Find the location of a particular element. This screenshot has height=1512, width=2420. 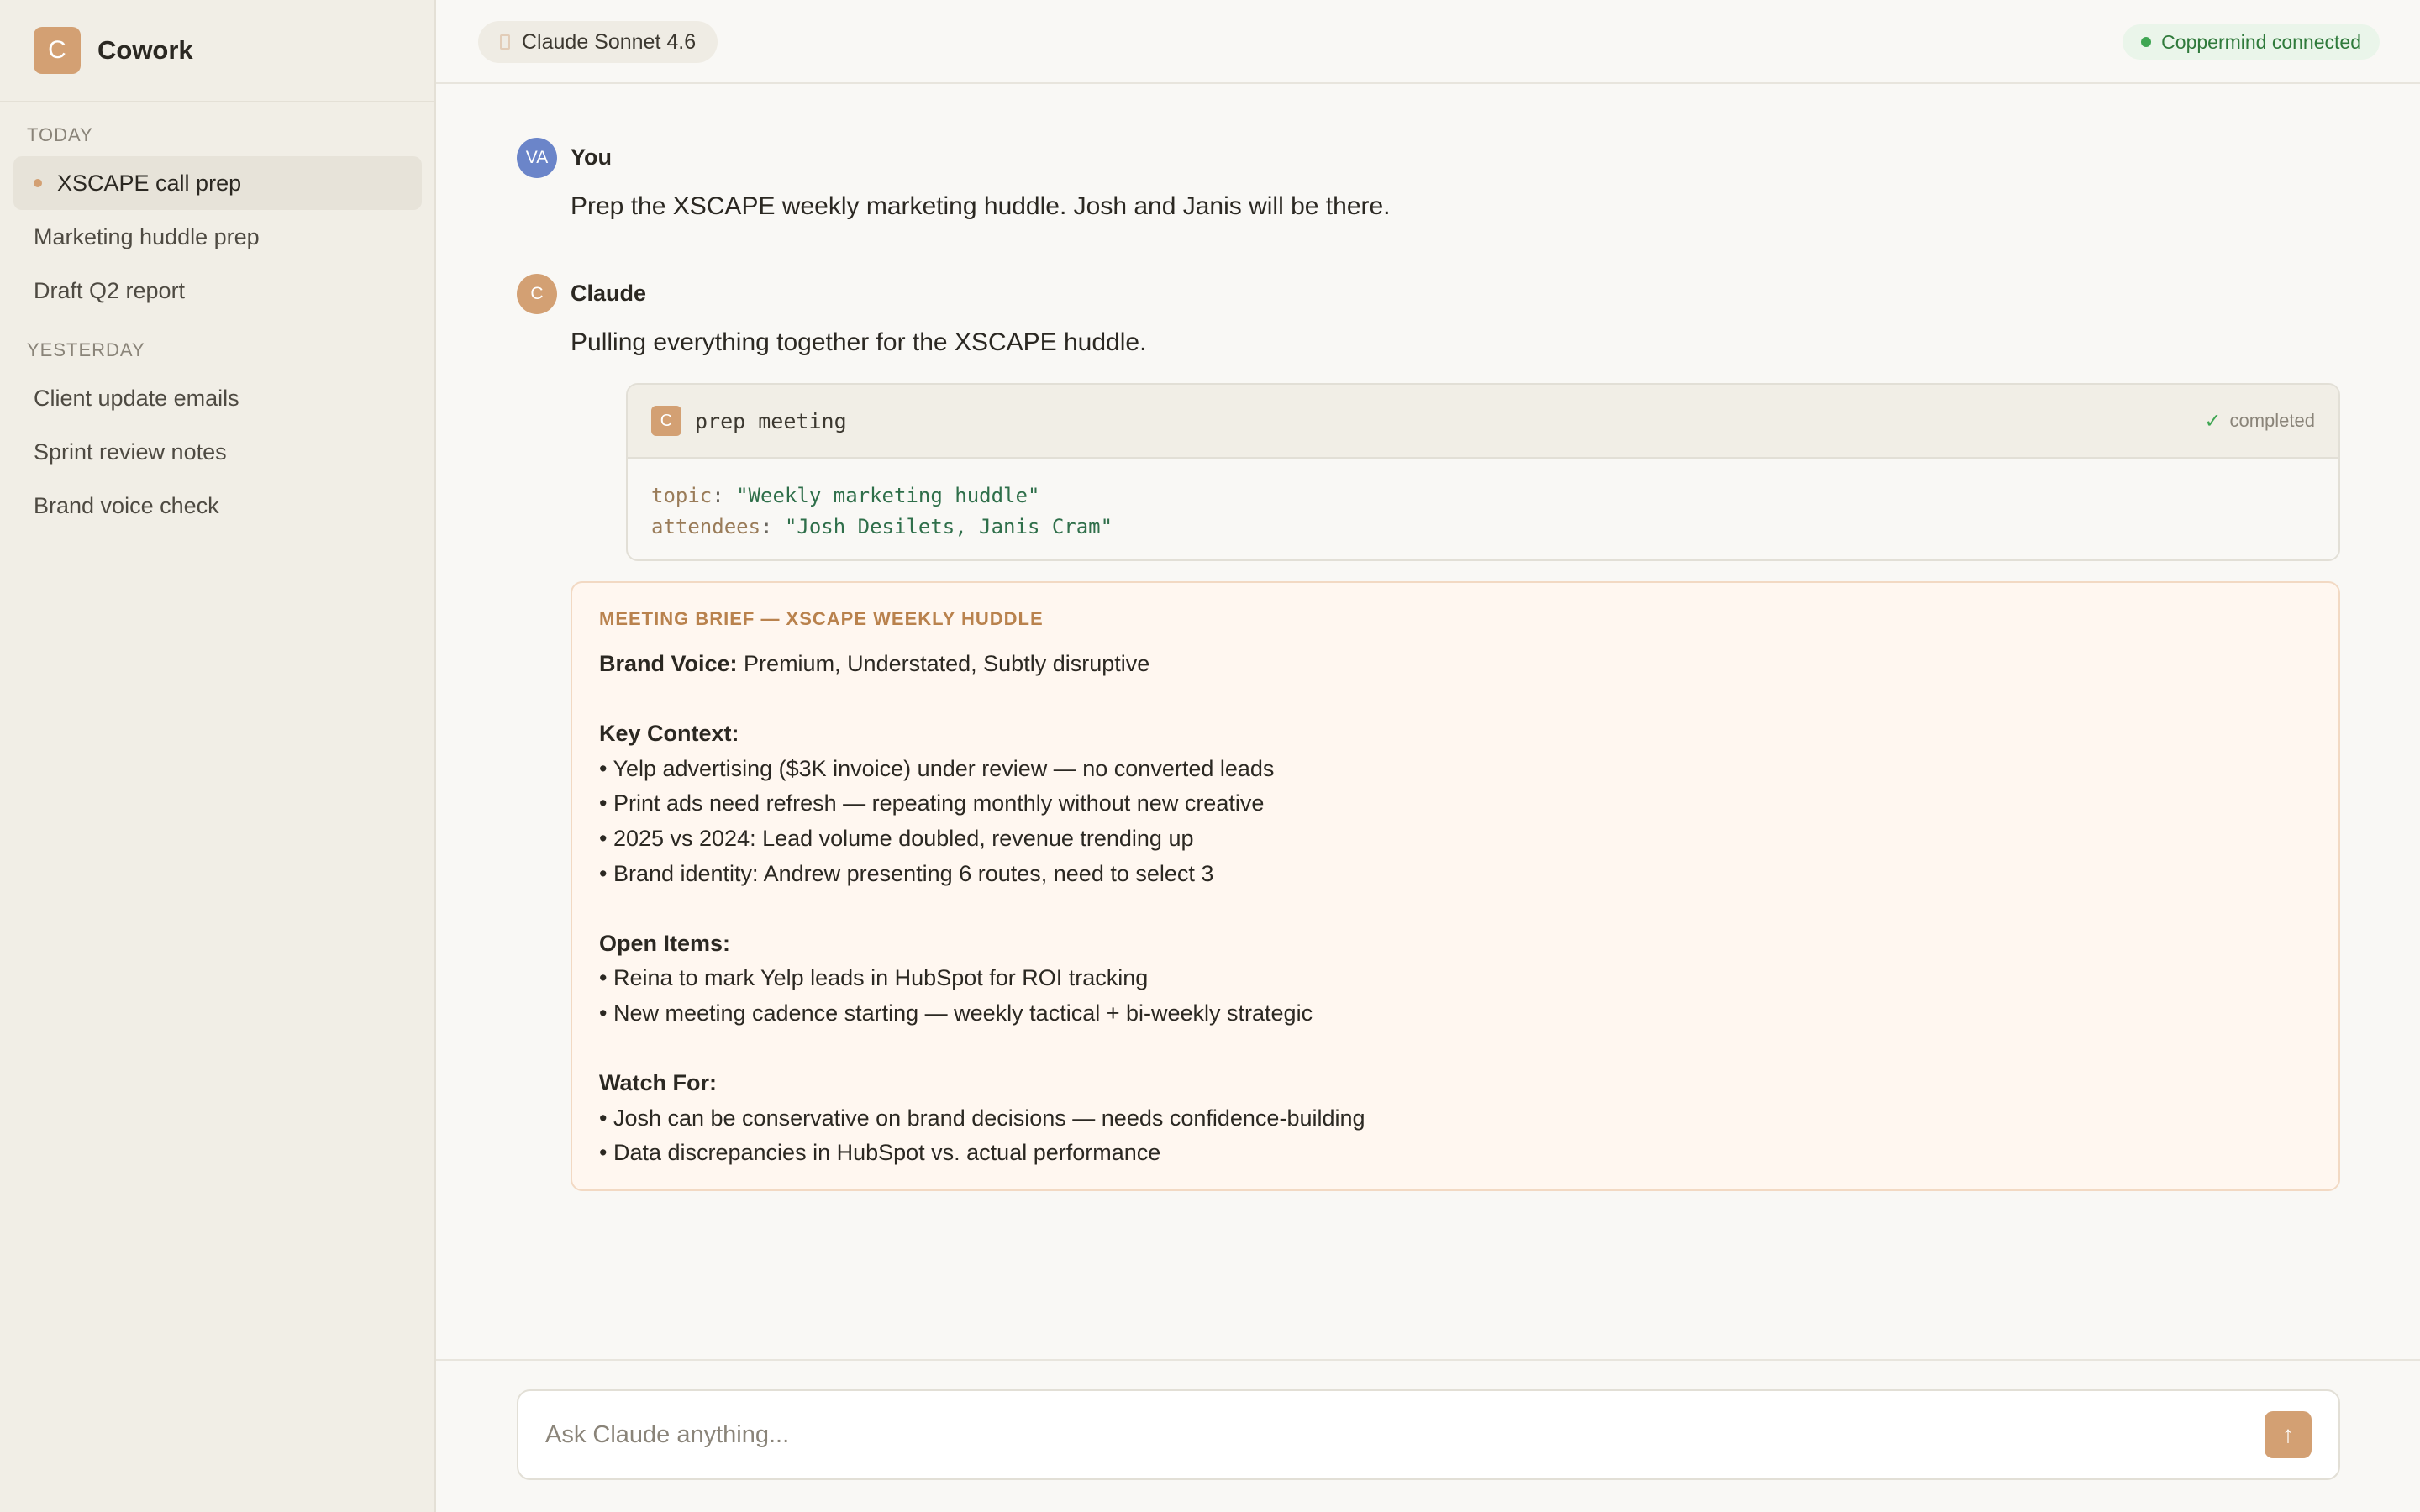

connection-status-text: Coppermind connected is located at coordinates (2261, 41).